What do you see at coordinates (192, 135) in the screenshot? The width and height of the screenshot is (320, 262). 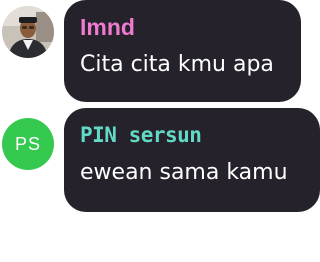 I see `sender-name: PIN sersun` at bounding box center [192, 135].